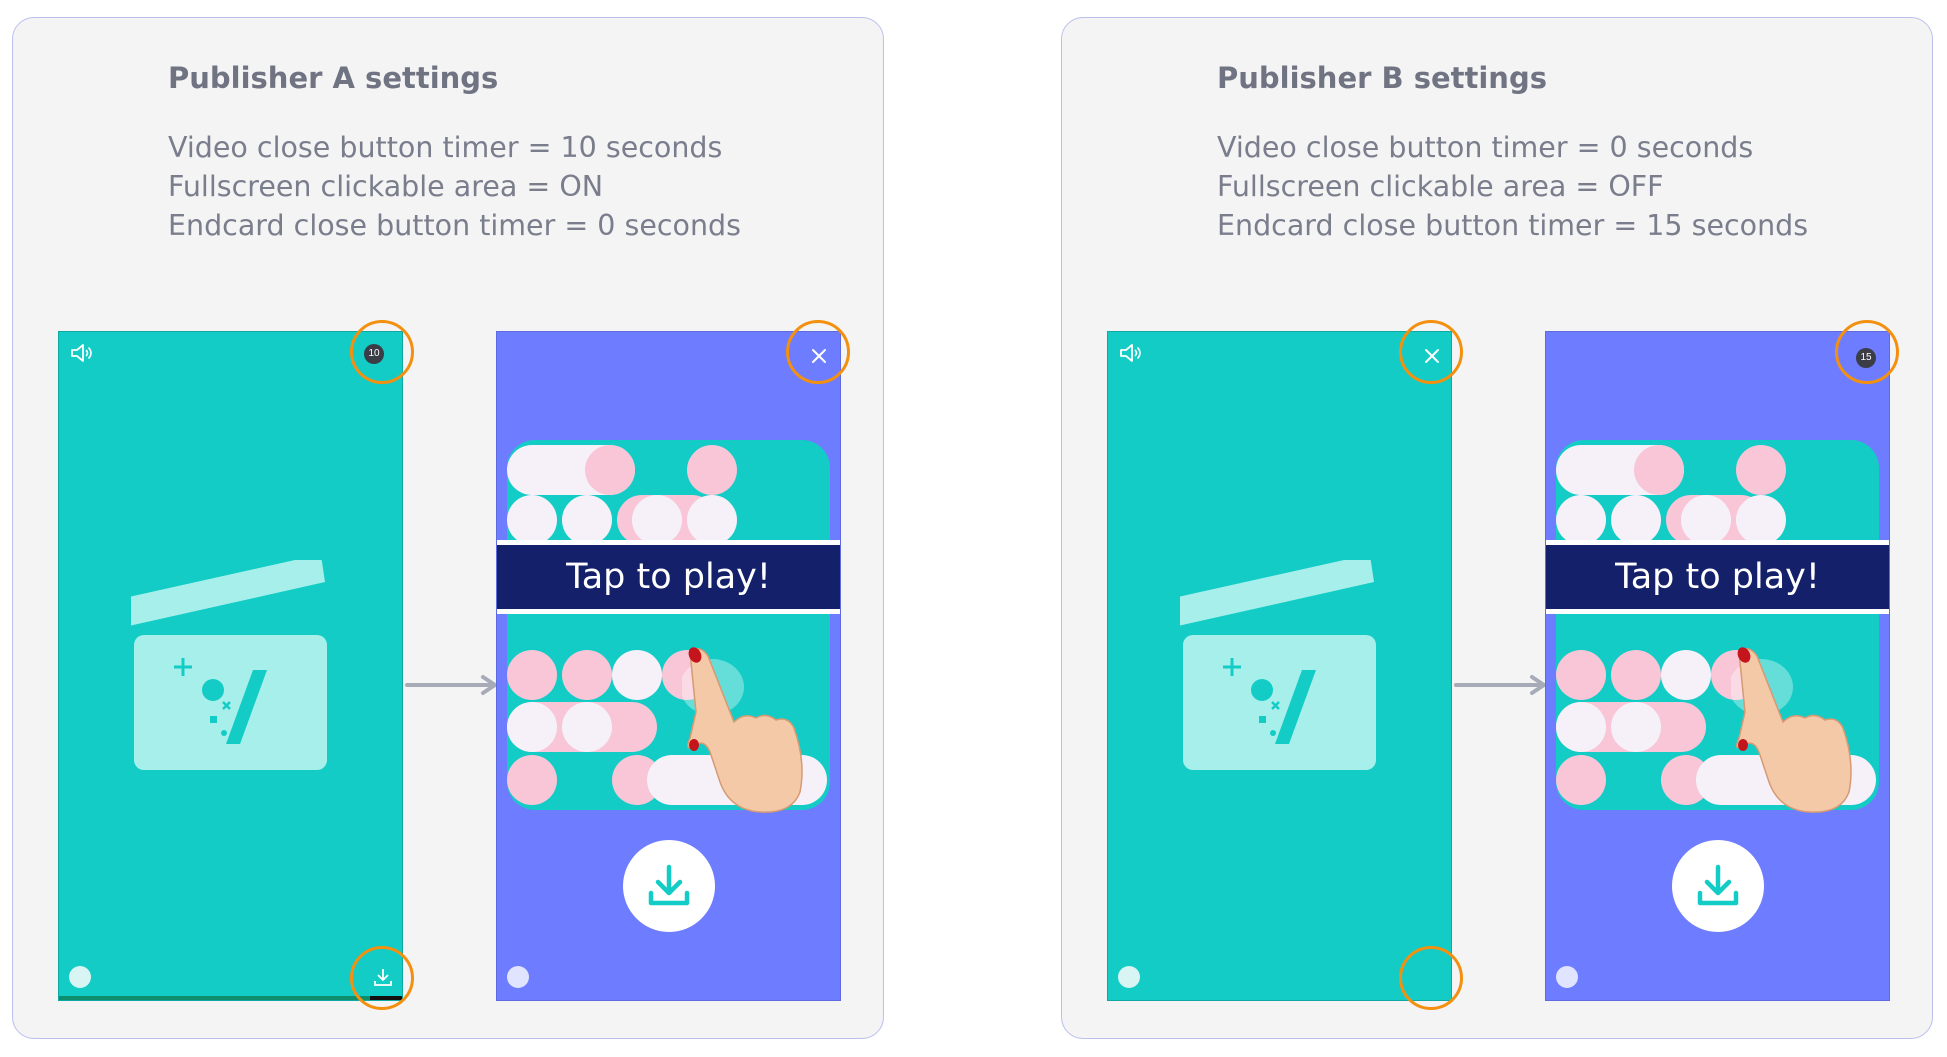  What do you see at coordinates (230, 998) in the screenshot?
I see `video-progress-bar` at bounding box center [230, 998].